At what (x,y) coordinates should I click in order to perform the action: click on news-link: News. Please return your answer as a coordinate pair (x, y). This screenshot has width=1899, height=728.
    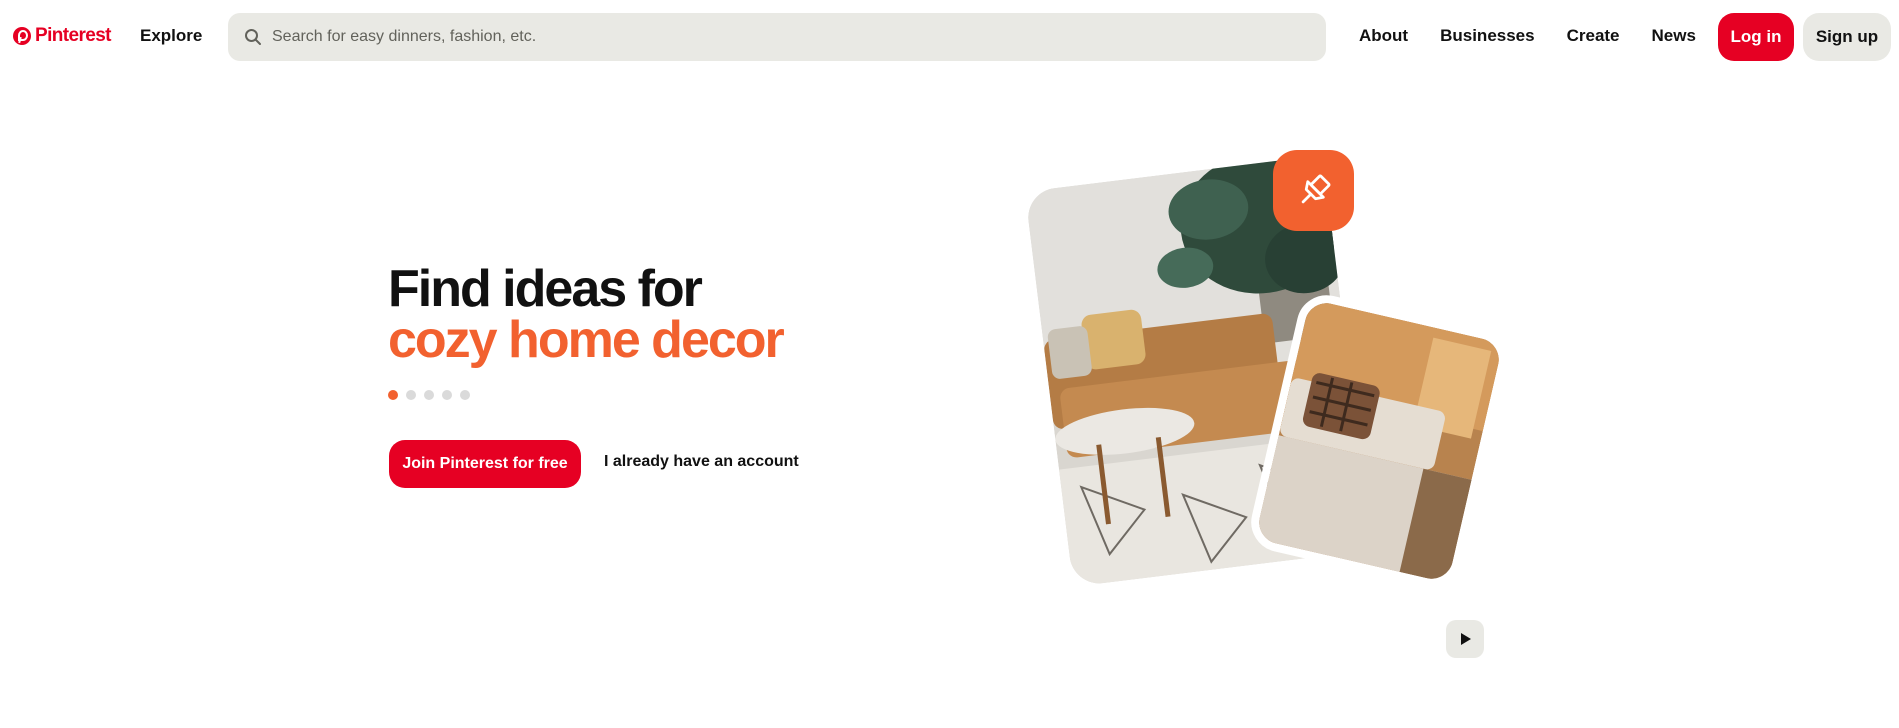
    Looking at the image, I should click on (1674, 36).